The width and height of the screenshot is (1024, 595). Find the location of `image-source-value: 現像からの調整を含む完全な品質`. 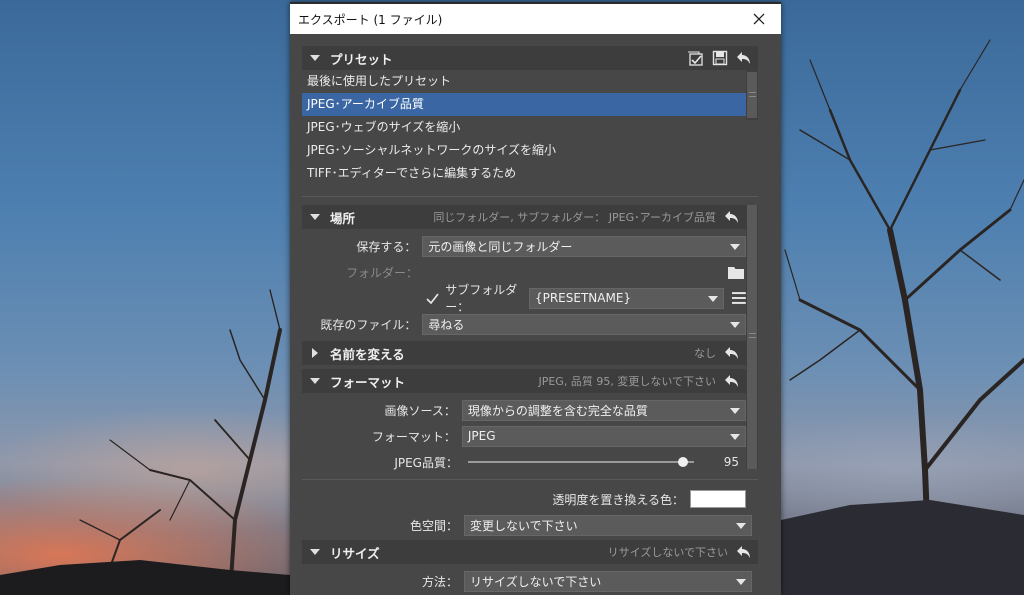

image-source-value: 現像からの調整を含む完全な品質 is located at coordinates (557, 410).